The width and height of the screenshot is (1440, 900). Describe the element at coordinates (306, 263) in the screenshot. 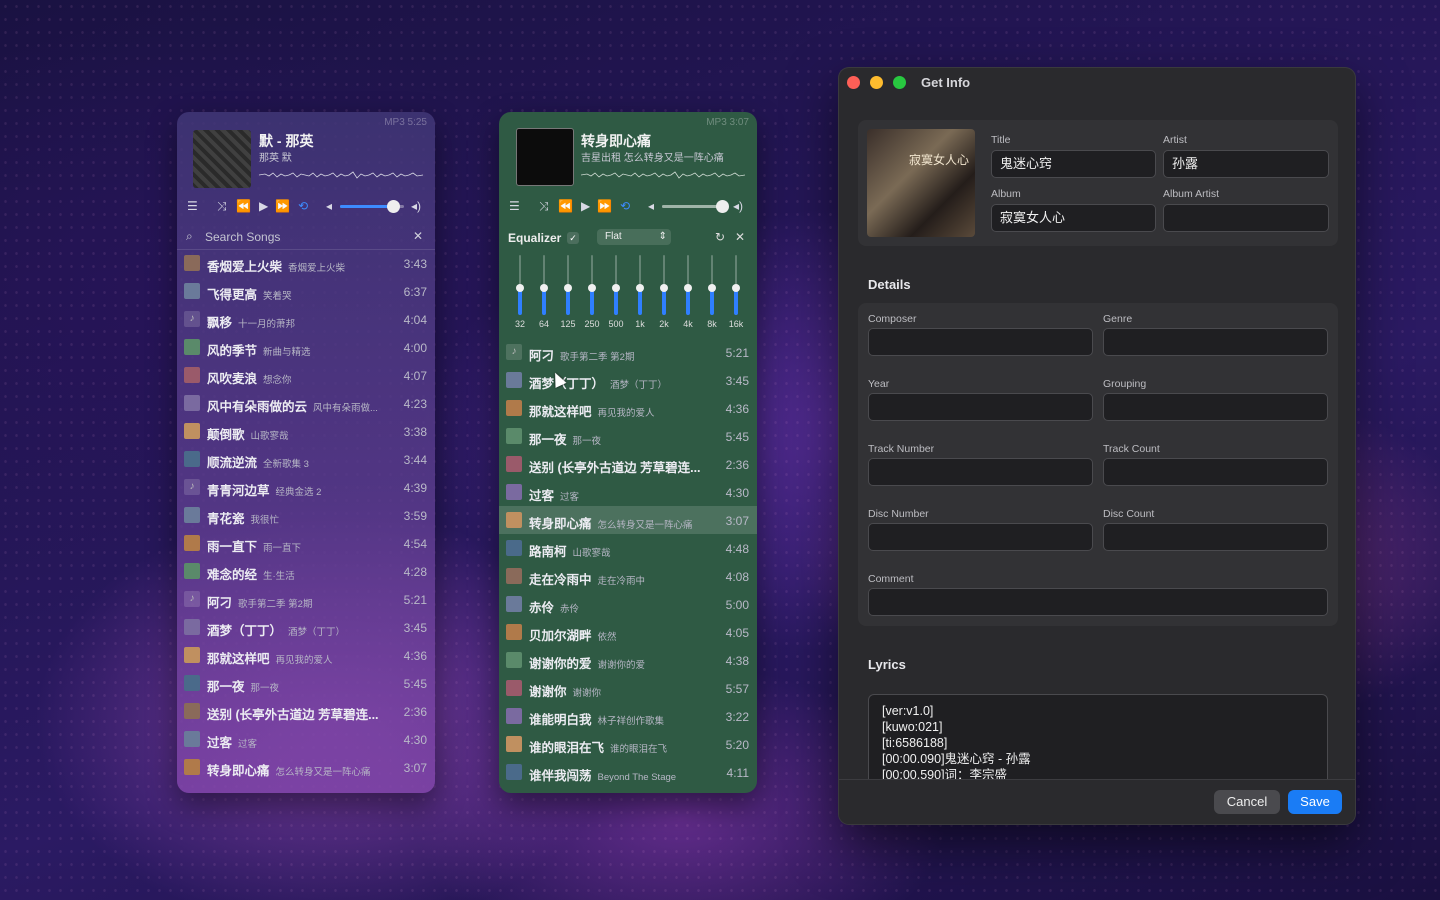

I see `song-row: 香烟爱上火柴 香烟爱上火柴 3:43` at that location.